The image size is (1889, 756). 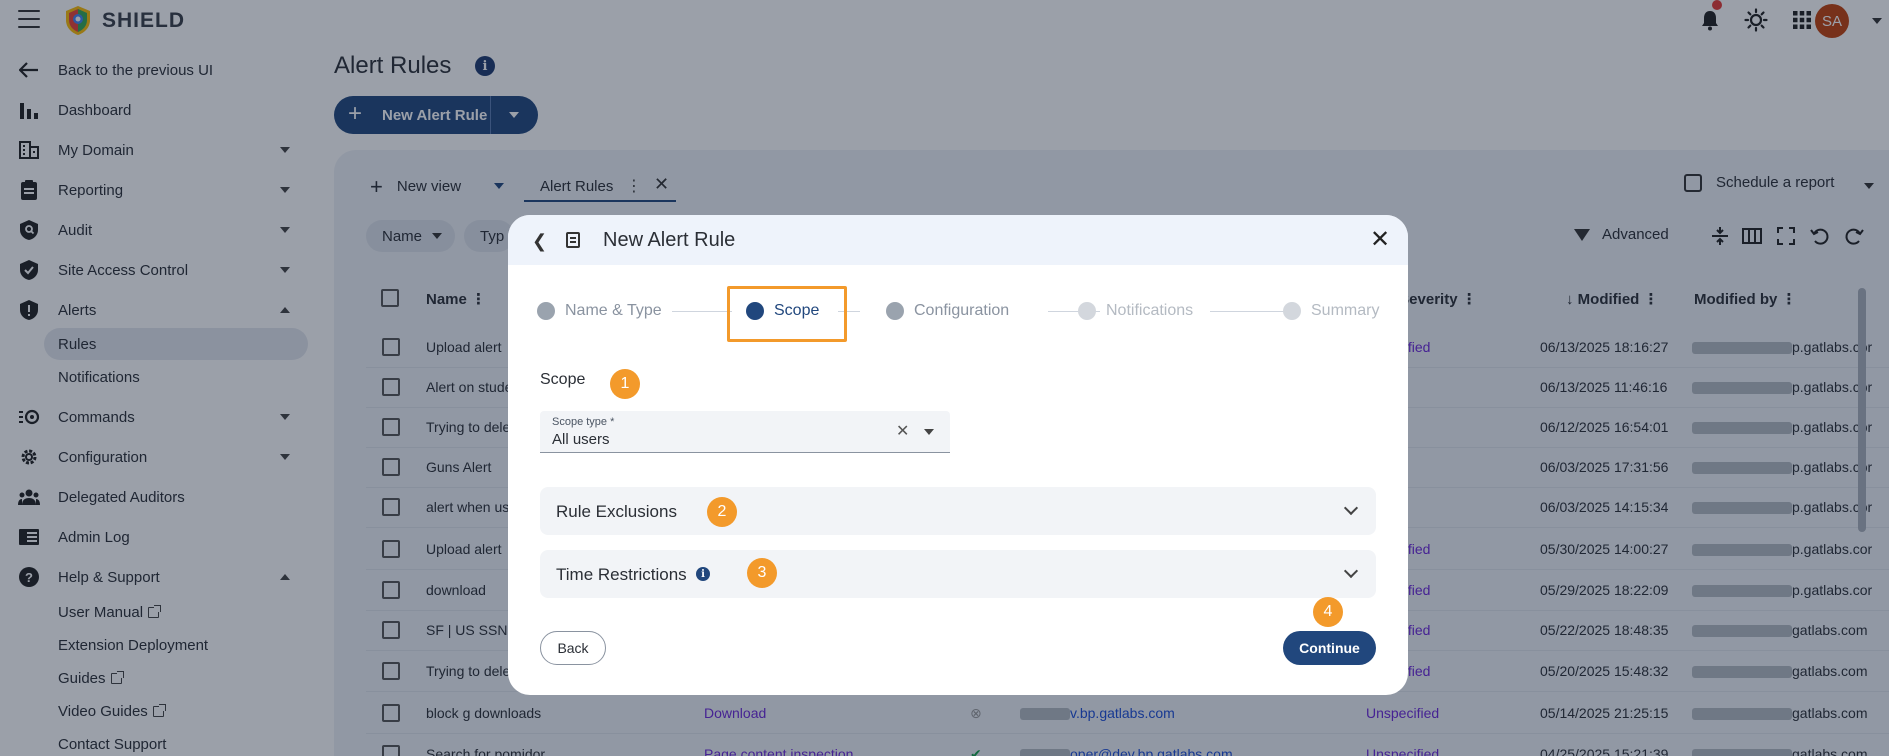 What do you see at coordinates (669, 240) in the screenshot?
I see `dialog-title: New Alert Rule` at bounding box center [669, 240].